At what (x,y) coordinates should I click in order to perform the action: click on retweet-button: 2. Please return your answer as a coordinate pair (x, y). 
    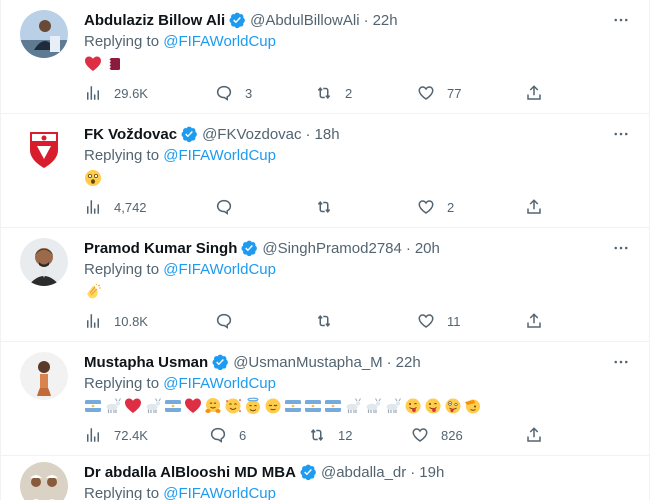
    Looking at the image, I should click on (333, 93).